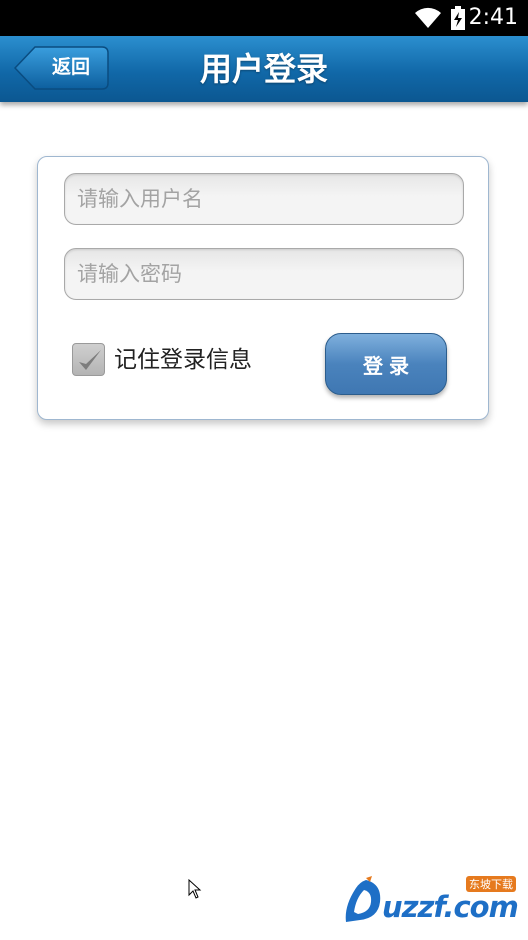 The width and height of the screenshot is (528, 940). What do you see at coordinates (70, 67) in the screenshot?
I see `back-button-label: 返回` at bounding box center [70, 67].